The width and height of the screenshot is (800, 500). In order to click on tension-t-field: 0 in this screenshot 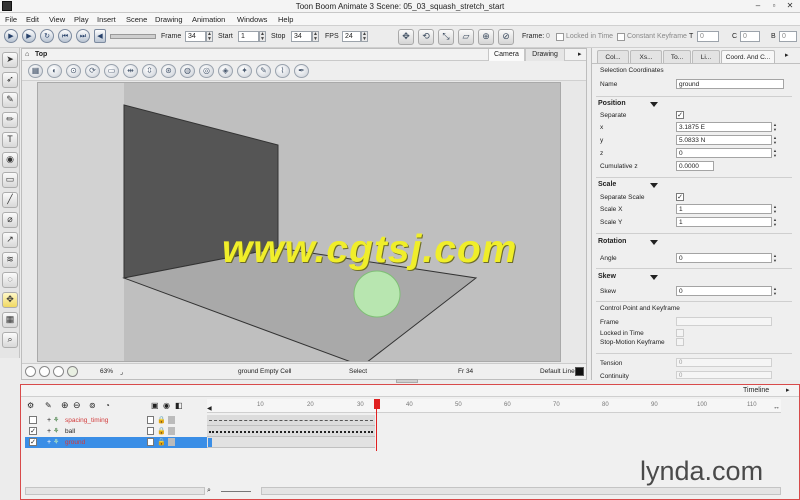, I will do `click(708, 36)`.